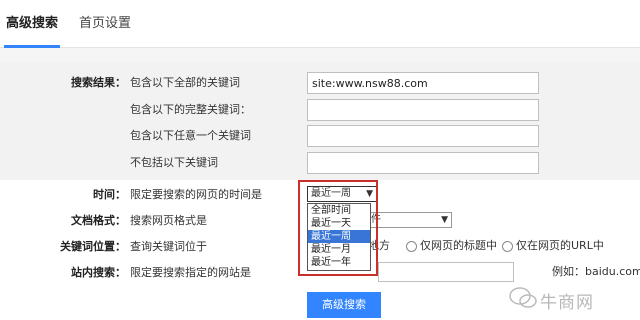 The width and height of the screenshot is (640, 320). I want to click on wechat-icon, so click(523, 297).